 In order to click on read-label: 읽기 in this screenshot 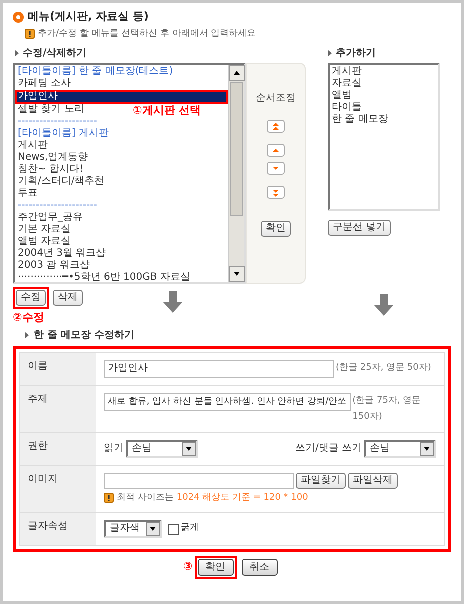, I will do `click(114, 449)`.